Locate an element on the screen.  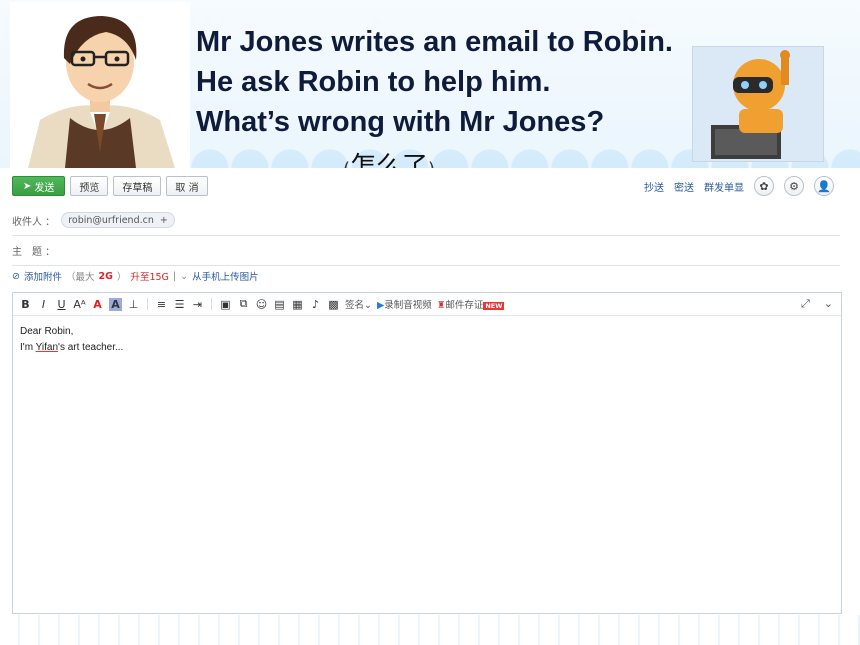
teacher-illustration is located at coordinates (100, 85).